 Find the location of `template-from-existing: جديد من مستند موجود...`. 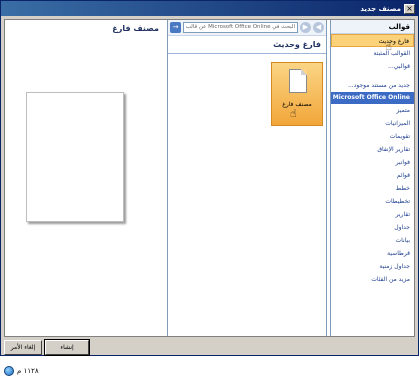

template-from-existing: جديد من مستند موجود... is located at coordinates (372, 85).